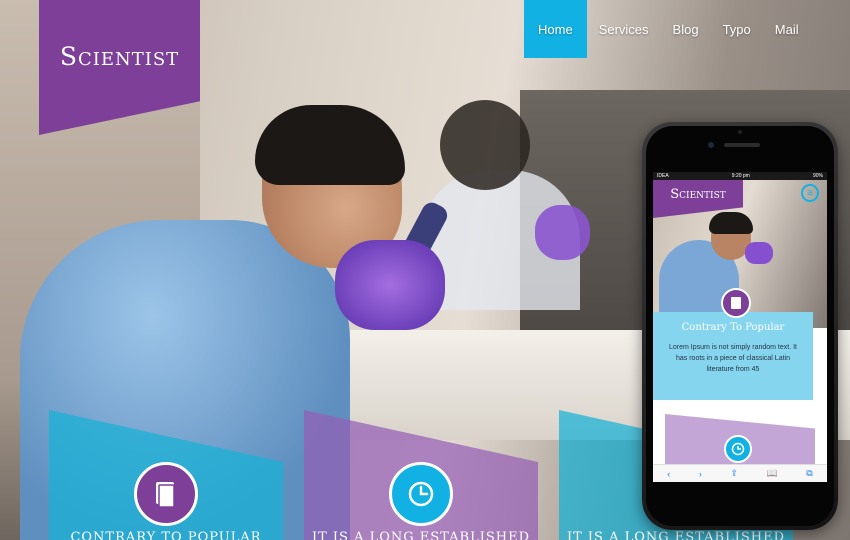 The width and height of the screenshot is (850, 540). I want to click on nav-home: Home, so click(555, 29).